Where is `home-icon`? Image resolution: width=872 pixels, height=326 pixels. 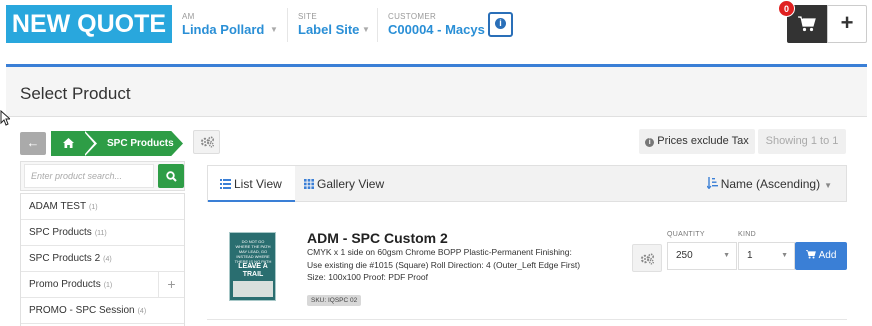
home-icon is located at coordinates (68, 143).